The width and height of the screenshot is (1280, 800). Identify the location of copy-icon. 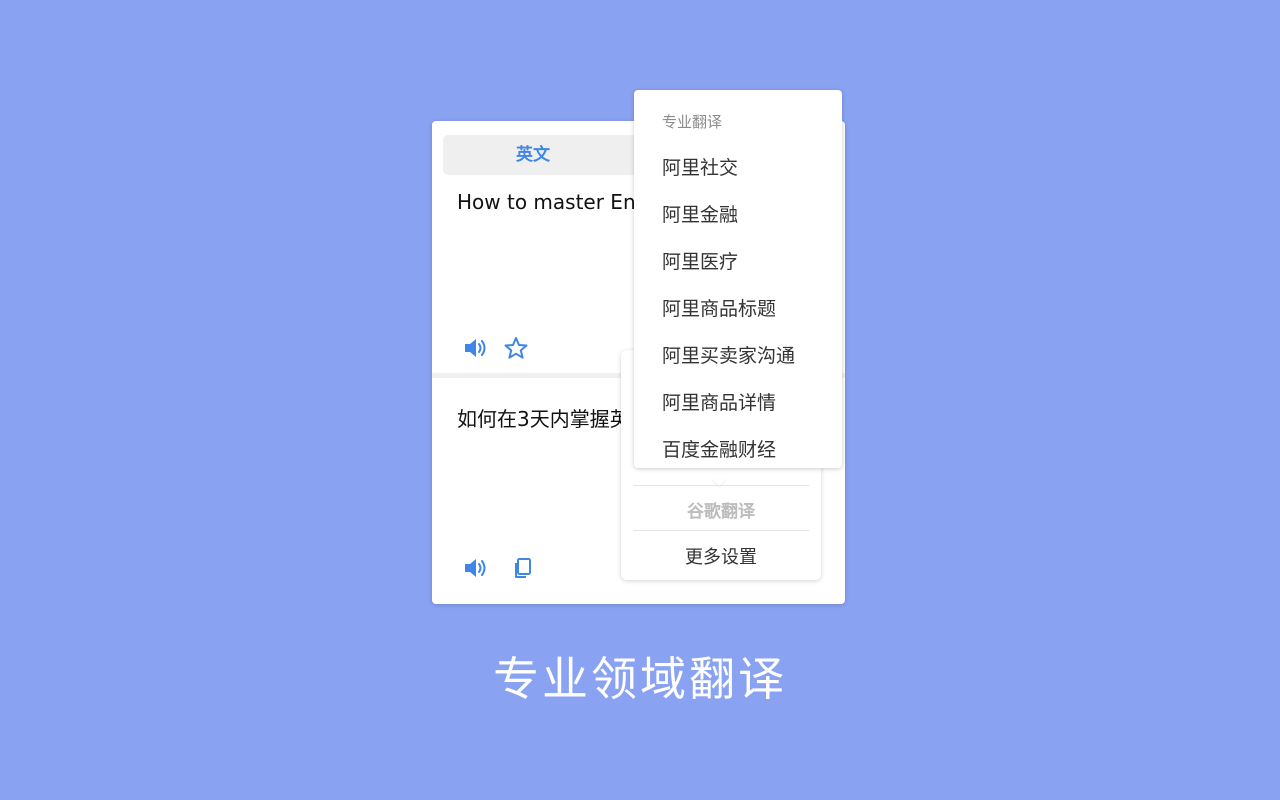
(523, 568).